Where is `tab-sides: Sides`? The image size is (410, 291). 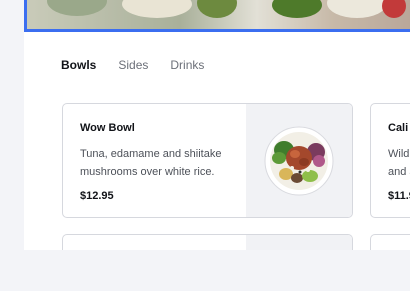
tab-sides: Sides is located at coordinates (133, 65).